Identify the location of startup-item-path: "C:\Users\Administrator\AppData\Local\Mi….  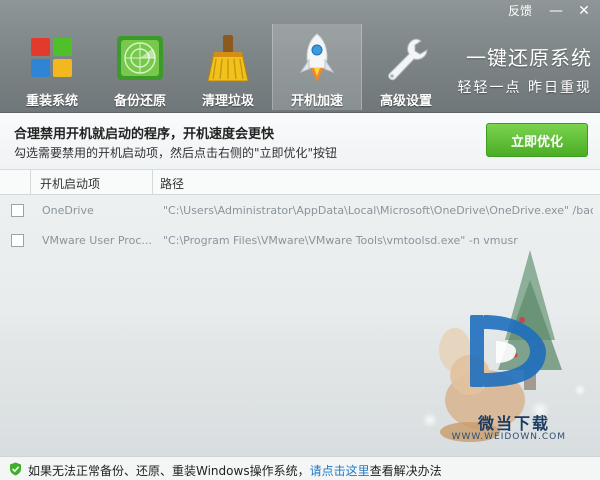
(378, 210).